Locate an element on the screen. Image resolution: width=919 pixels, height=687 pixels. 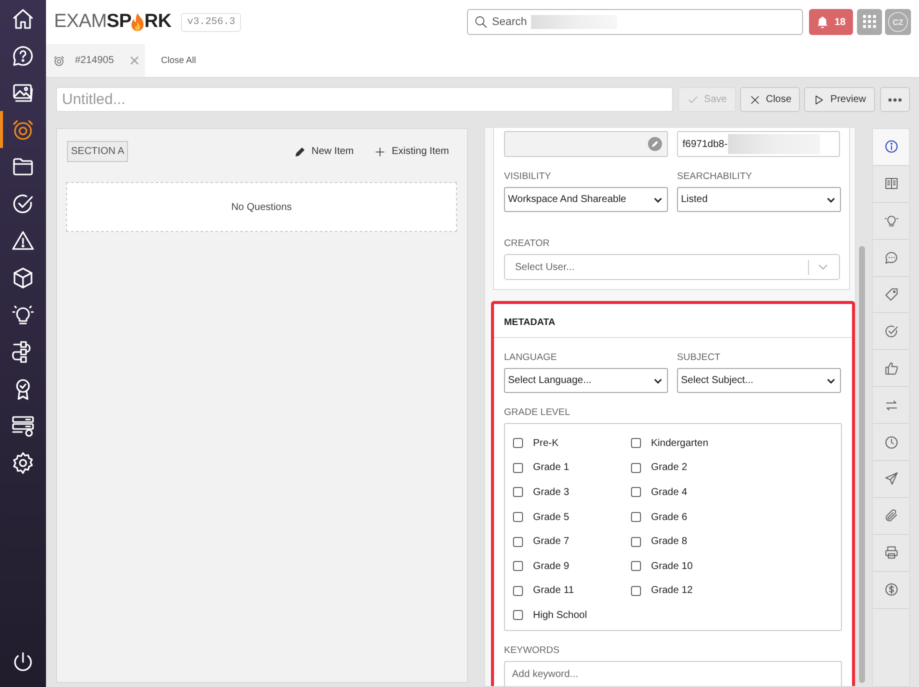
chat-icon is located at coordinates (891, 258).